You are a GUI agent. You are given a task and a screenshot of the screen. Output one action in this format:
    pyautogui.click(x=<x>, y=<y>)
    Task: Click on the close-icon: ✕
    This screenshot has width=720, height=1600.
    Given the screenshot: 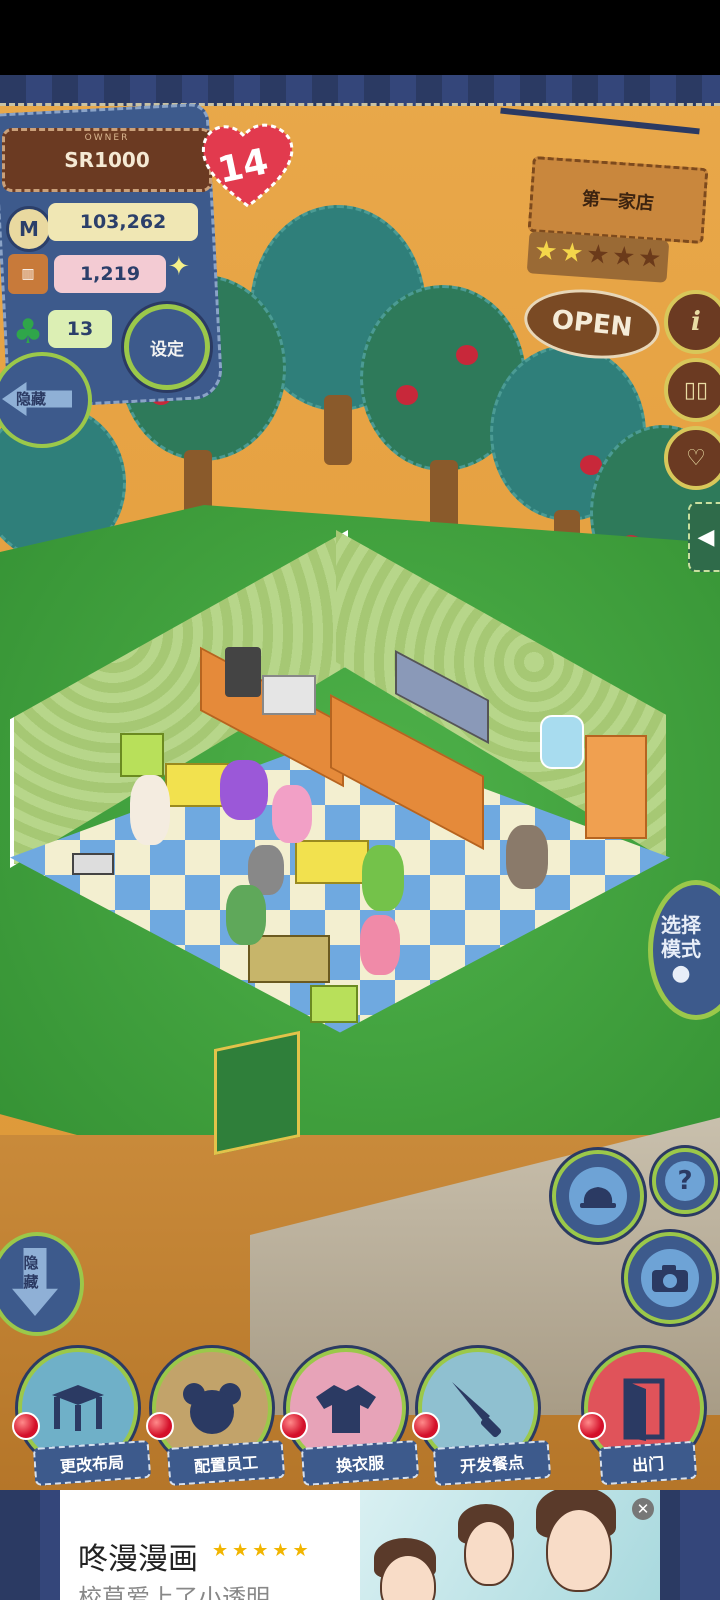 What is the action you would take?
    pyautogui.click(x=643, y=1509)
    